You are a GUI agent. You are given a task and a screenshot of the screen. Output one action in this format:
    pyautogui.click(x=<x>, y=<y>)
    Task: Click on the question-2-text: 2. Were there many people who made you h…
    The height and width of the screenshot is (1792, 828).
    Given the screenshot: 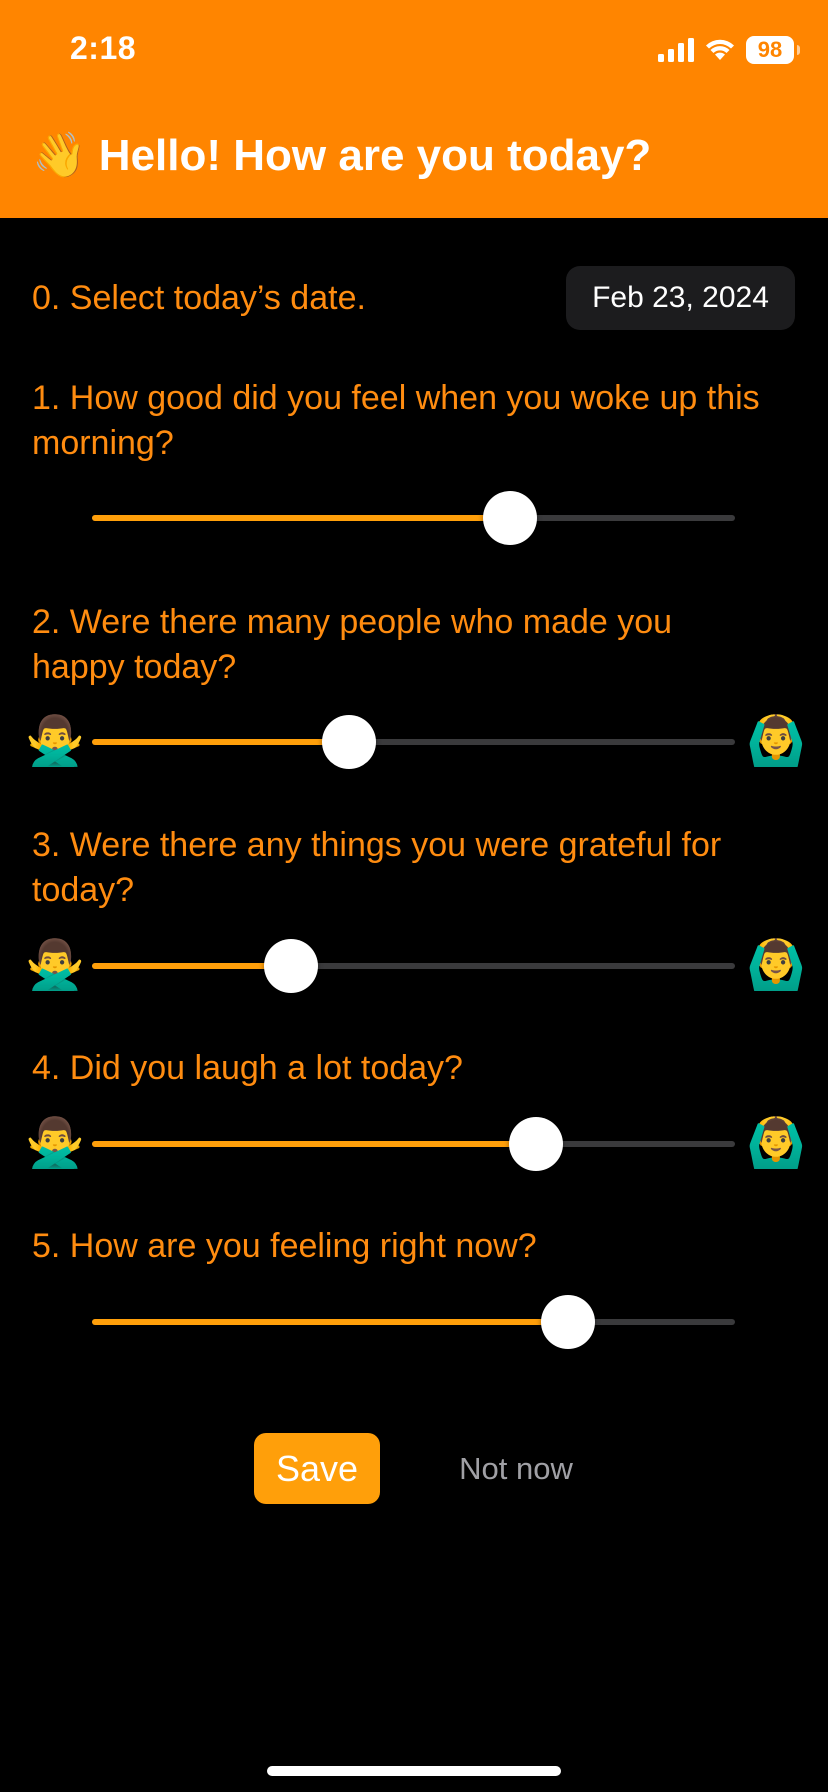 What is the action you would take?
    pyautogui.click(x=352, y=644)
    